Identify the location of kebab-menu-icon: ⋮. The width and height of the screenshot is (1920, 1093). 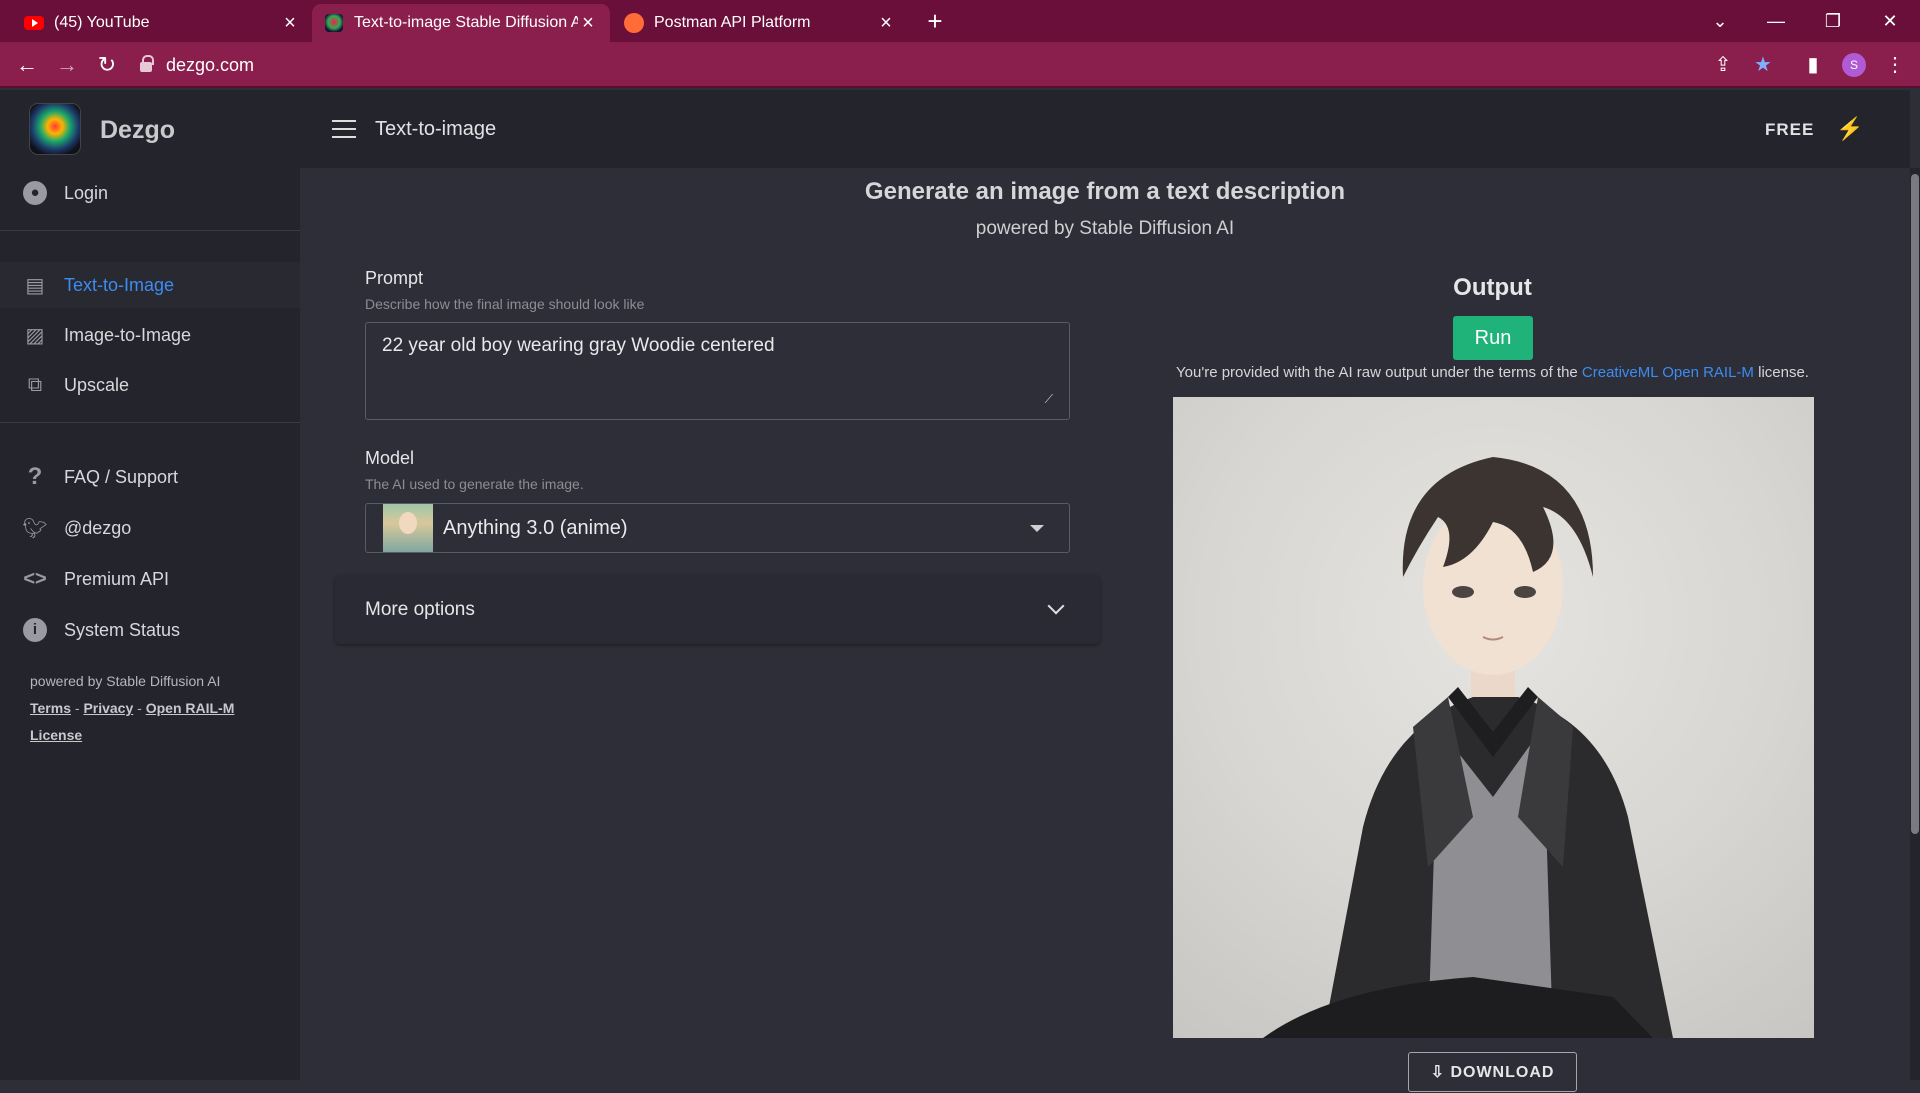
(1895, 65).